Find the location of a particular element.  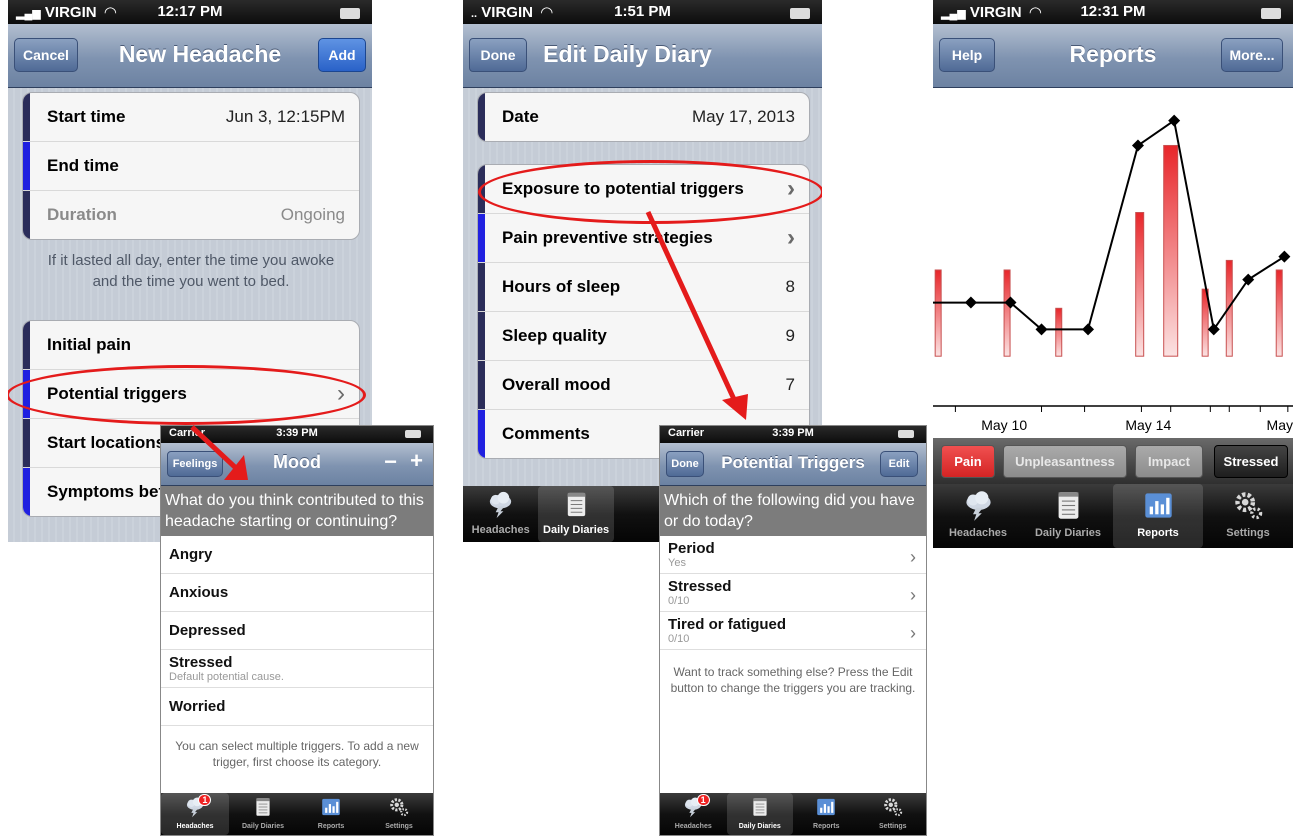

nav-bar: Cancel New Headache Add is located at coordinates (190, 56).